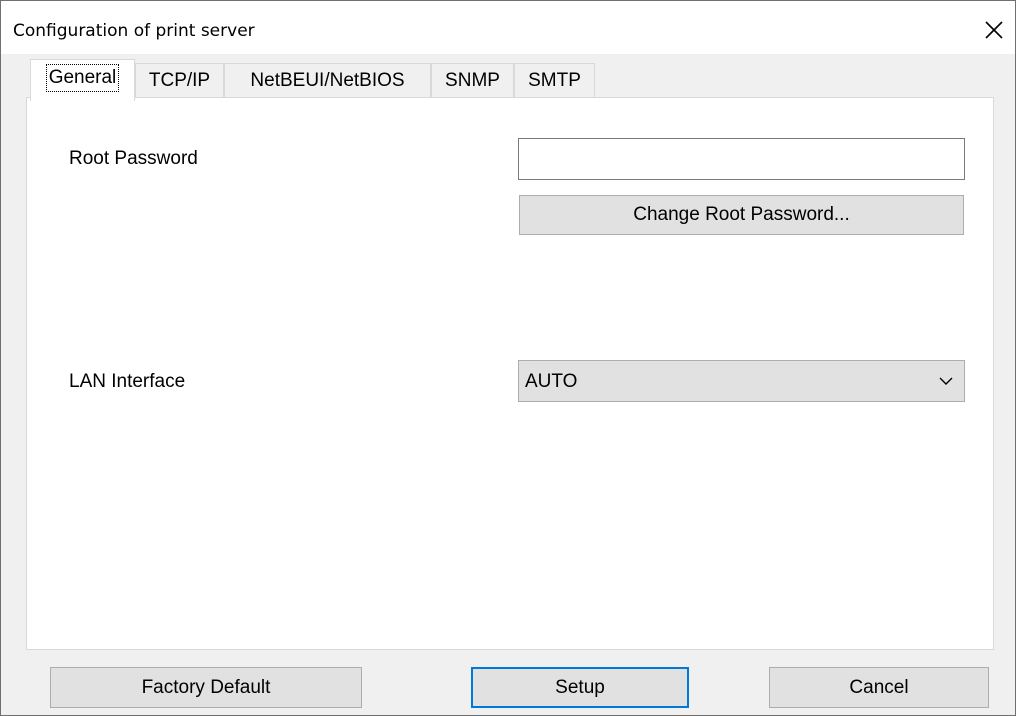 The width and height of the screenshot is (1016, 716). Describe the element at coordinates (580, 687) in the screenshot. I see `setup-button: Setup` at that location.